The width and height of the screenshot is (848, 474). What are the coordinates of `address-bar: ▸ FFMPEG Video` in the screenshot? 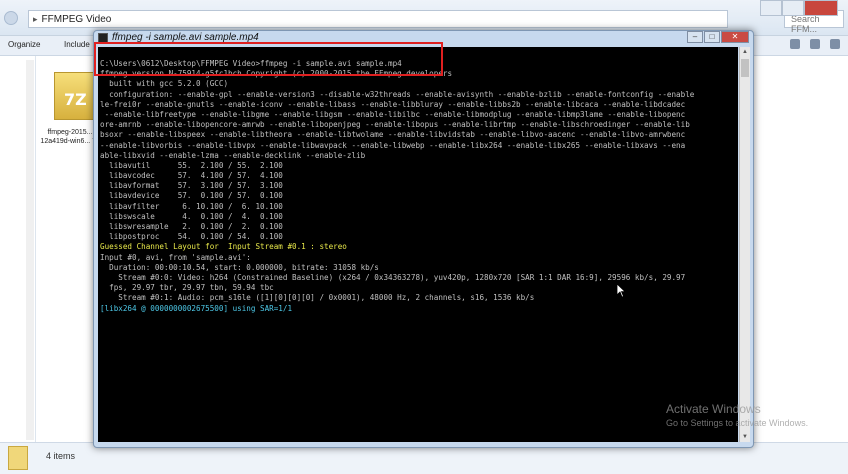 It's located at (378, 19).